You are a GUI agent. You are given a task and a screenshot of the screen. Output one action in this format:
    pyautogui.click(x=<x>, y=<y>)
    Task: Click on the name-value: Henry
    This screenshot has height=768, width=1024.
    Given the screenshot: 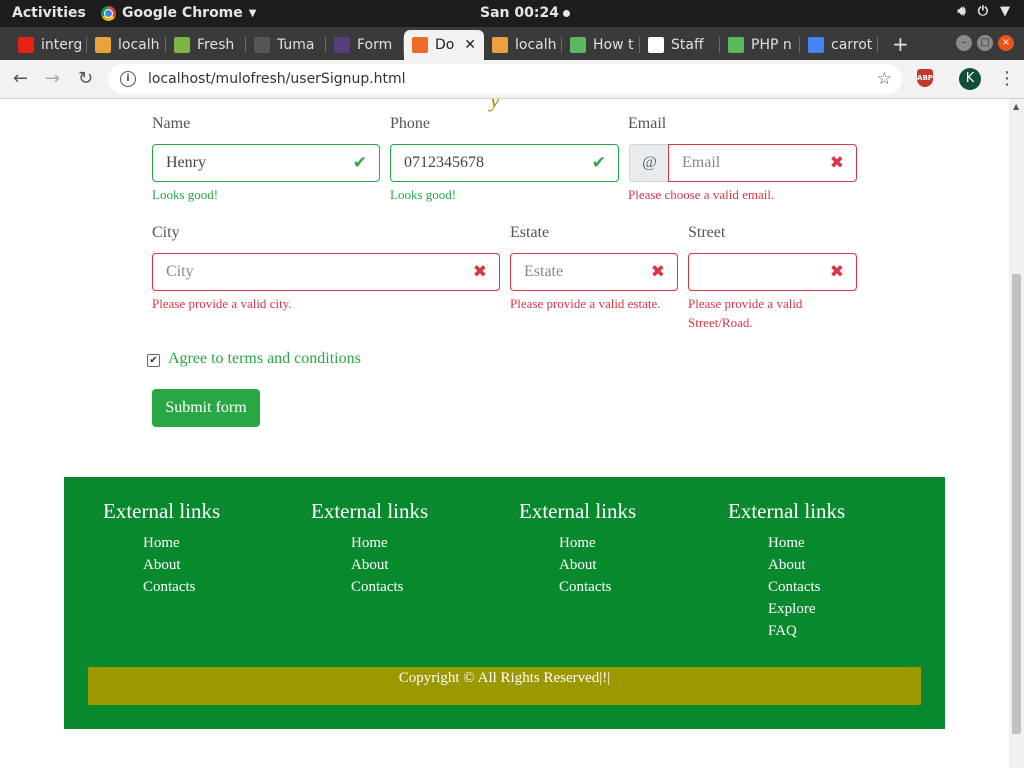 What is the action you would take?
    pyautogui.click(x=186, y=162)
    